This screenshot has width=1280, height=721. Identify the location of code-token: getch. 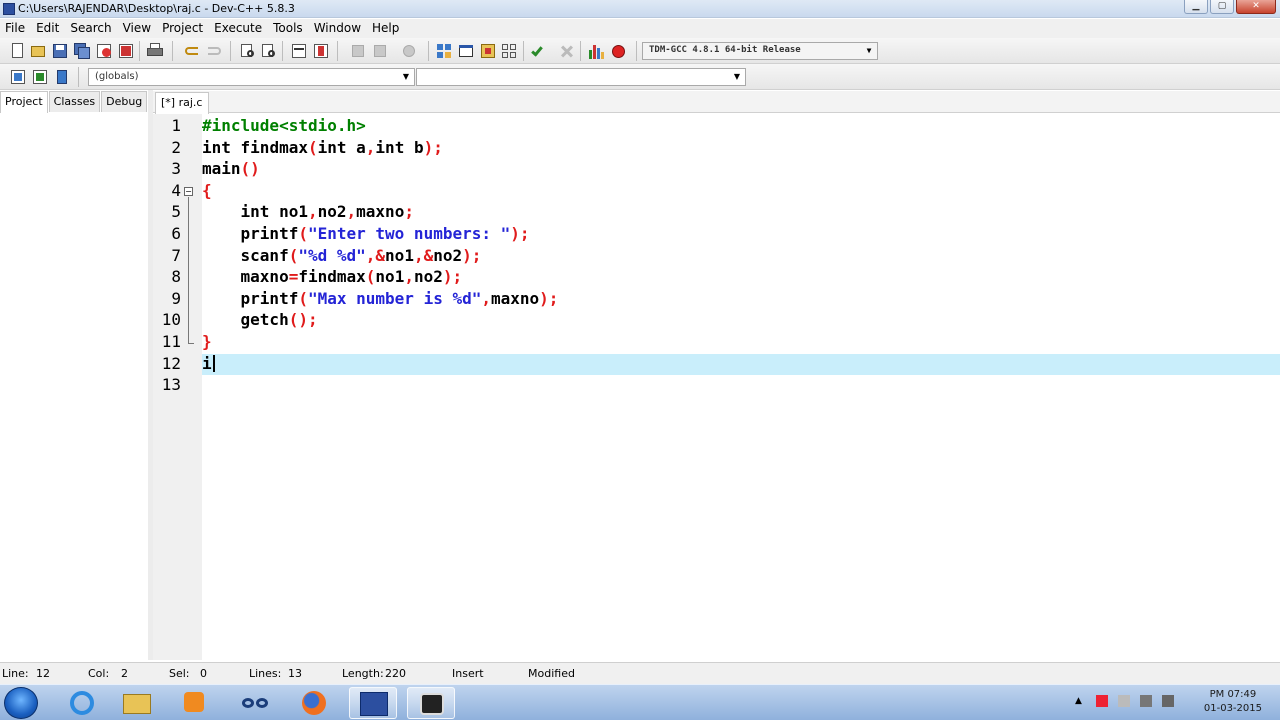
(245, 320).